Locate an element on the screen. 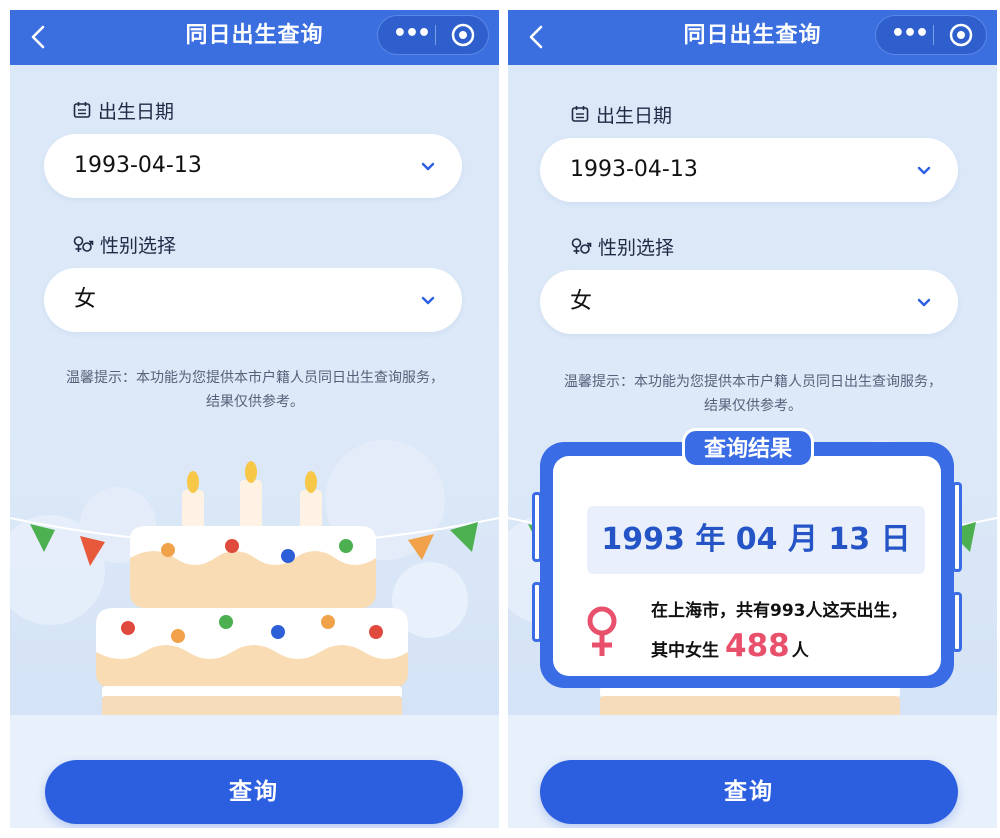 The height and width of the screenshot is (838, 1000). result-female-suffix: 人 is located at coordinates (800, 651).